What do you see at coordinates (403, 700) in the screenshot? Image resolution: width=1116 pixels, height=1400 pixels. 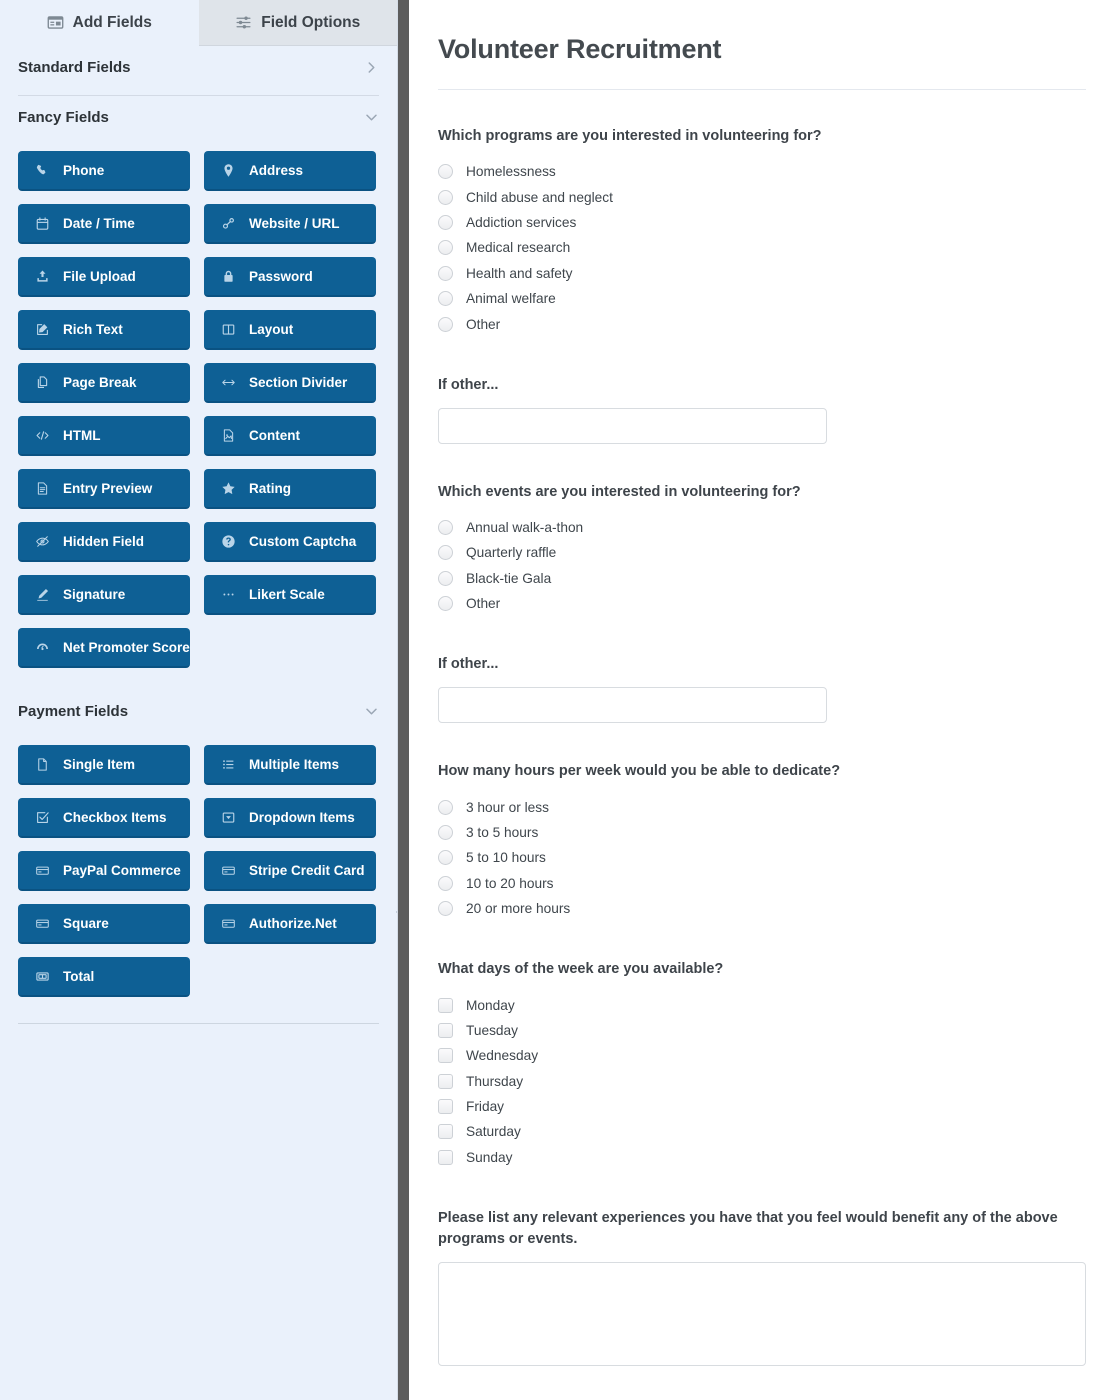 I see `panel-splitter` at bounding box center [403, 700].